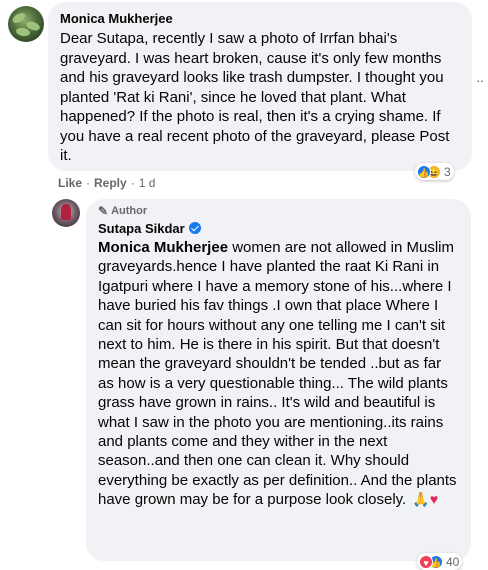  I want to click on pen-icon: ✎, so click(103, 211).